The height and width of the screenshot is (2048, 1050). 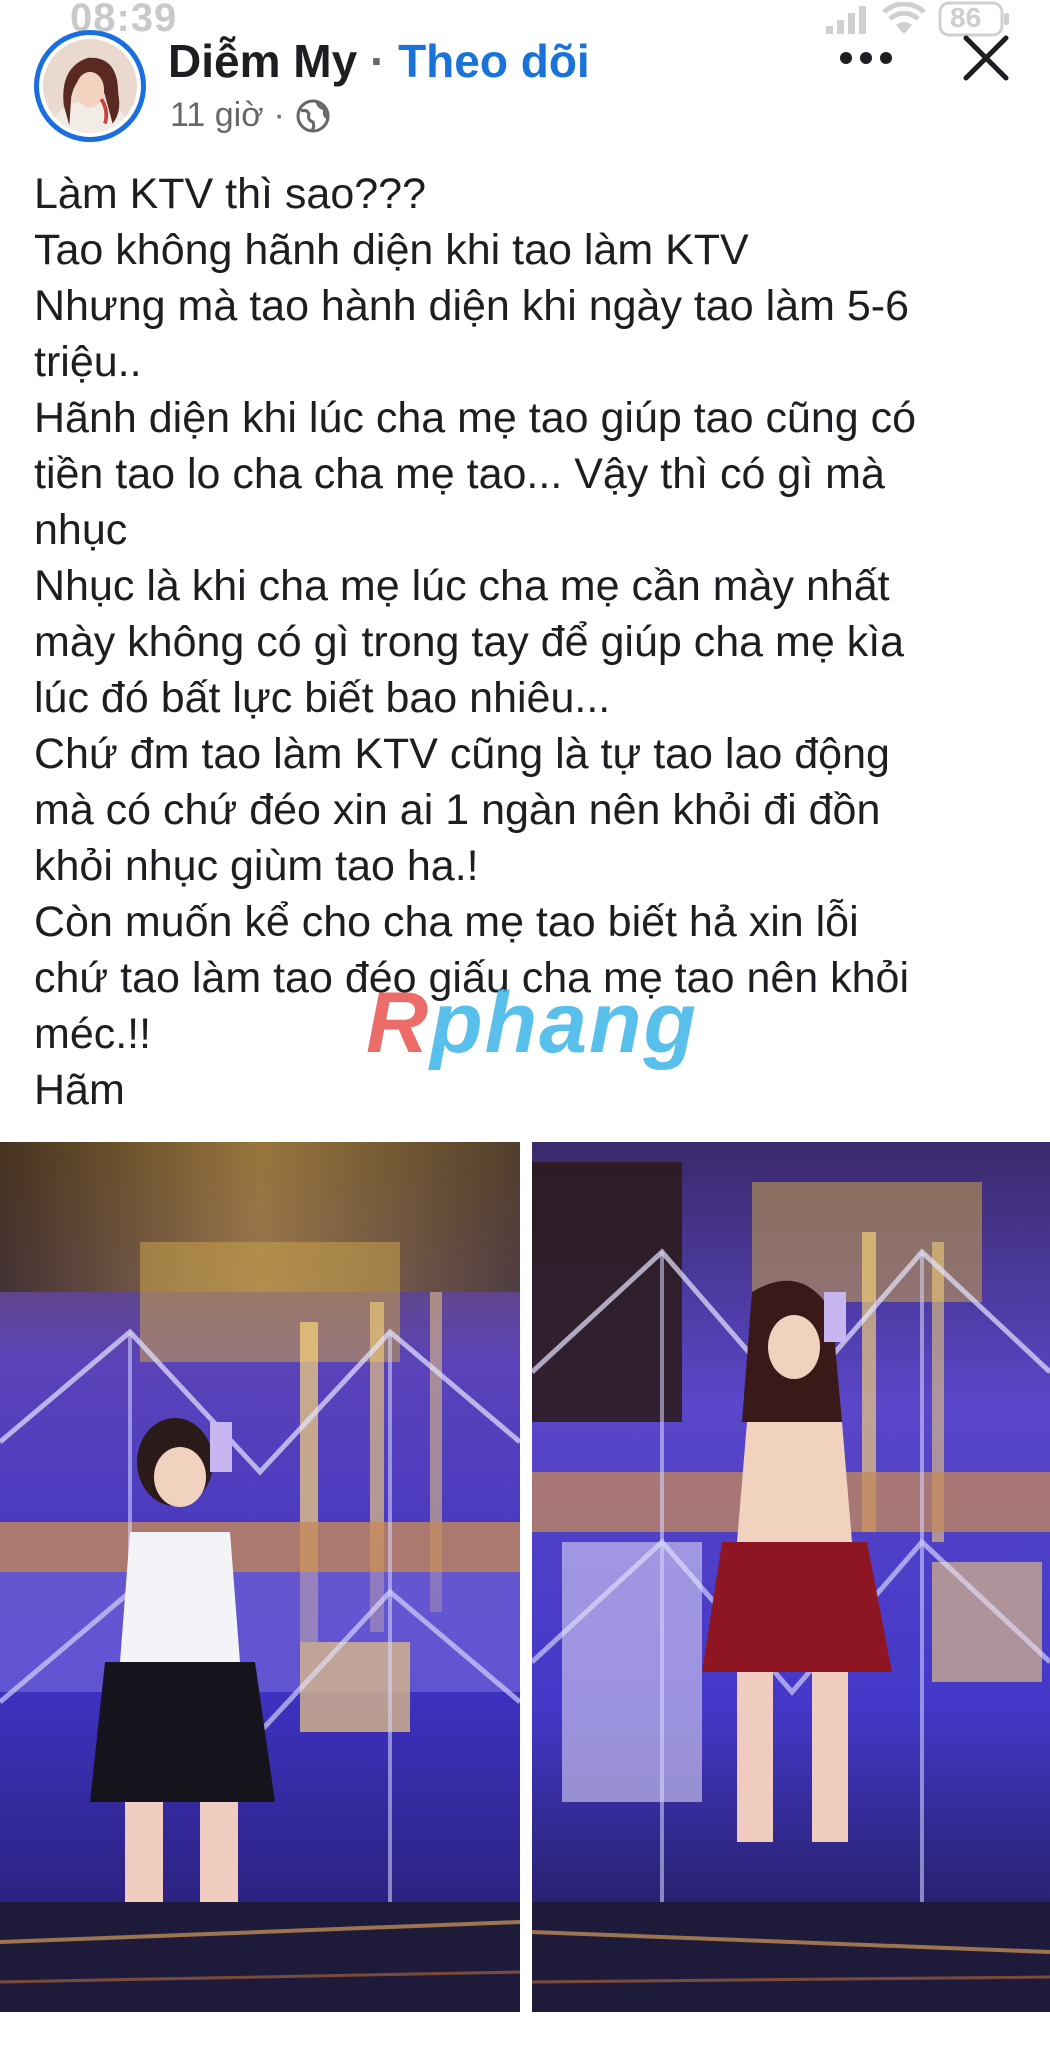 I want to click on post-timestamp: 11 giờ, so click(x=217, y=115).